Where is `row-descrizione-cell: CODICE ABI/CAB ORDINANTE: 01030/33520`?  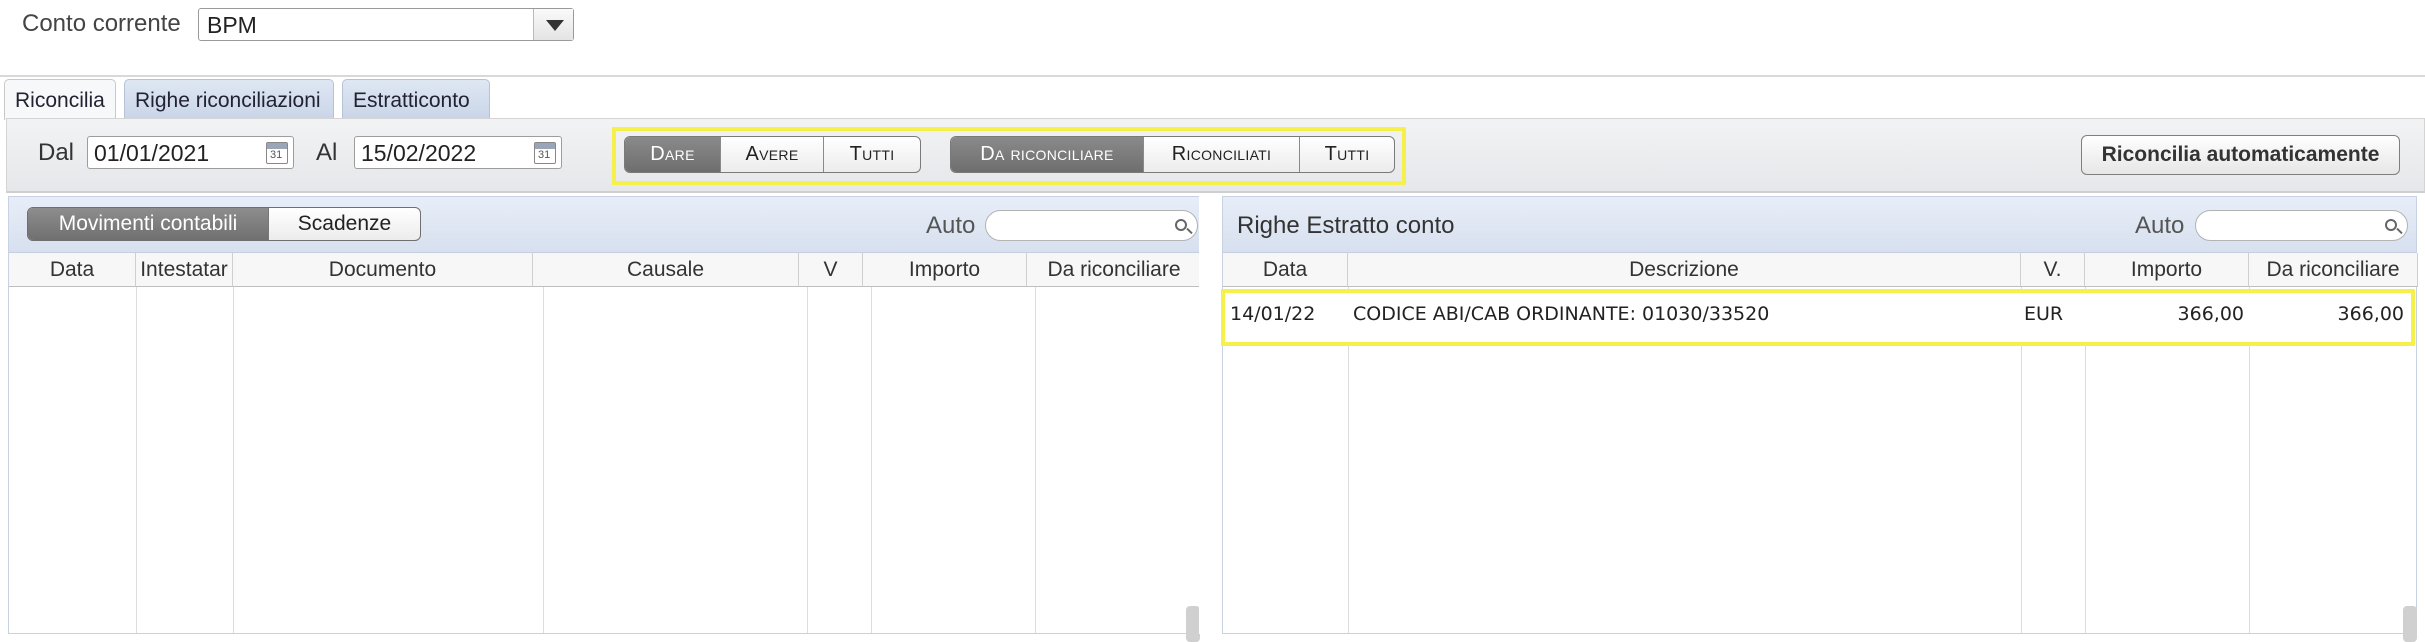 row-descrizione-cell: CODICE ABI/CAB ORDINANTE: 01030/33520 is located at coordinates (1561, 314).